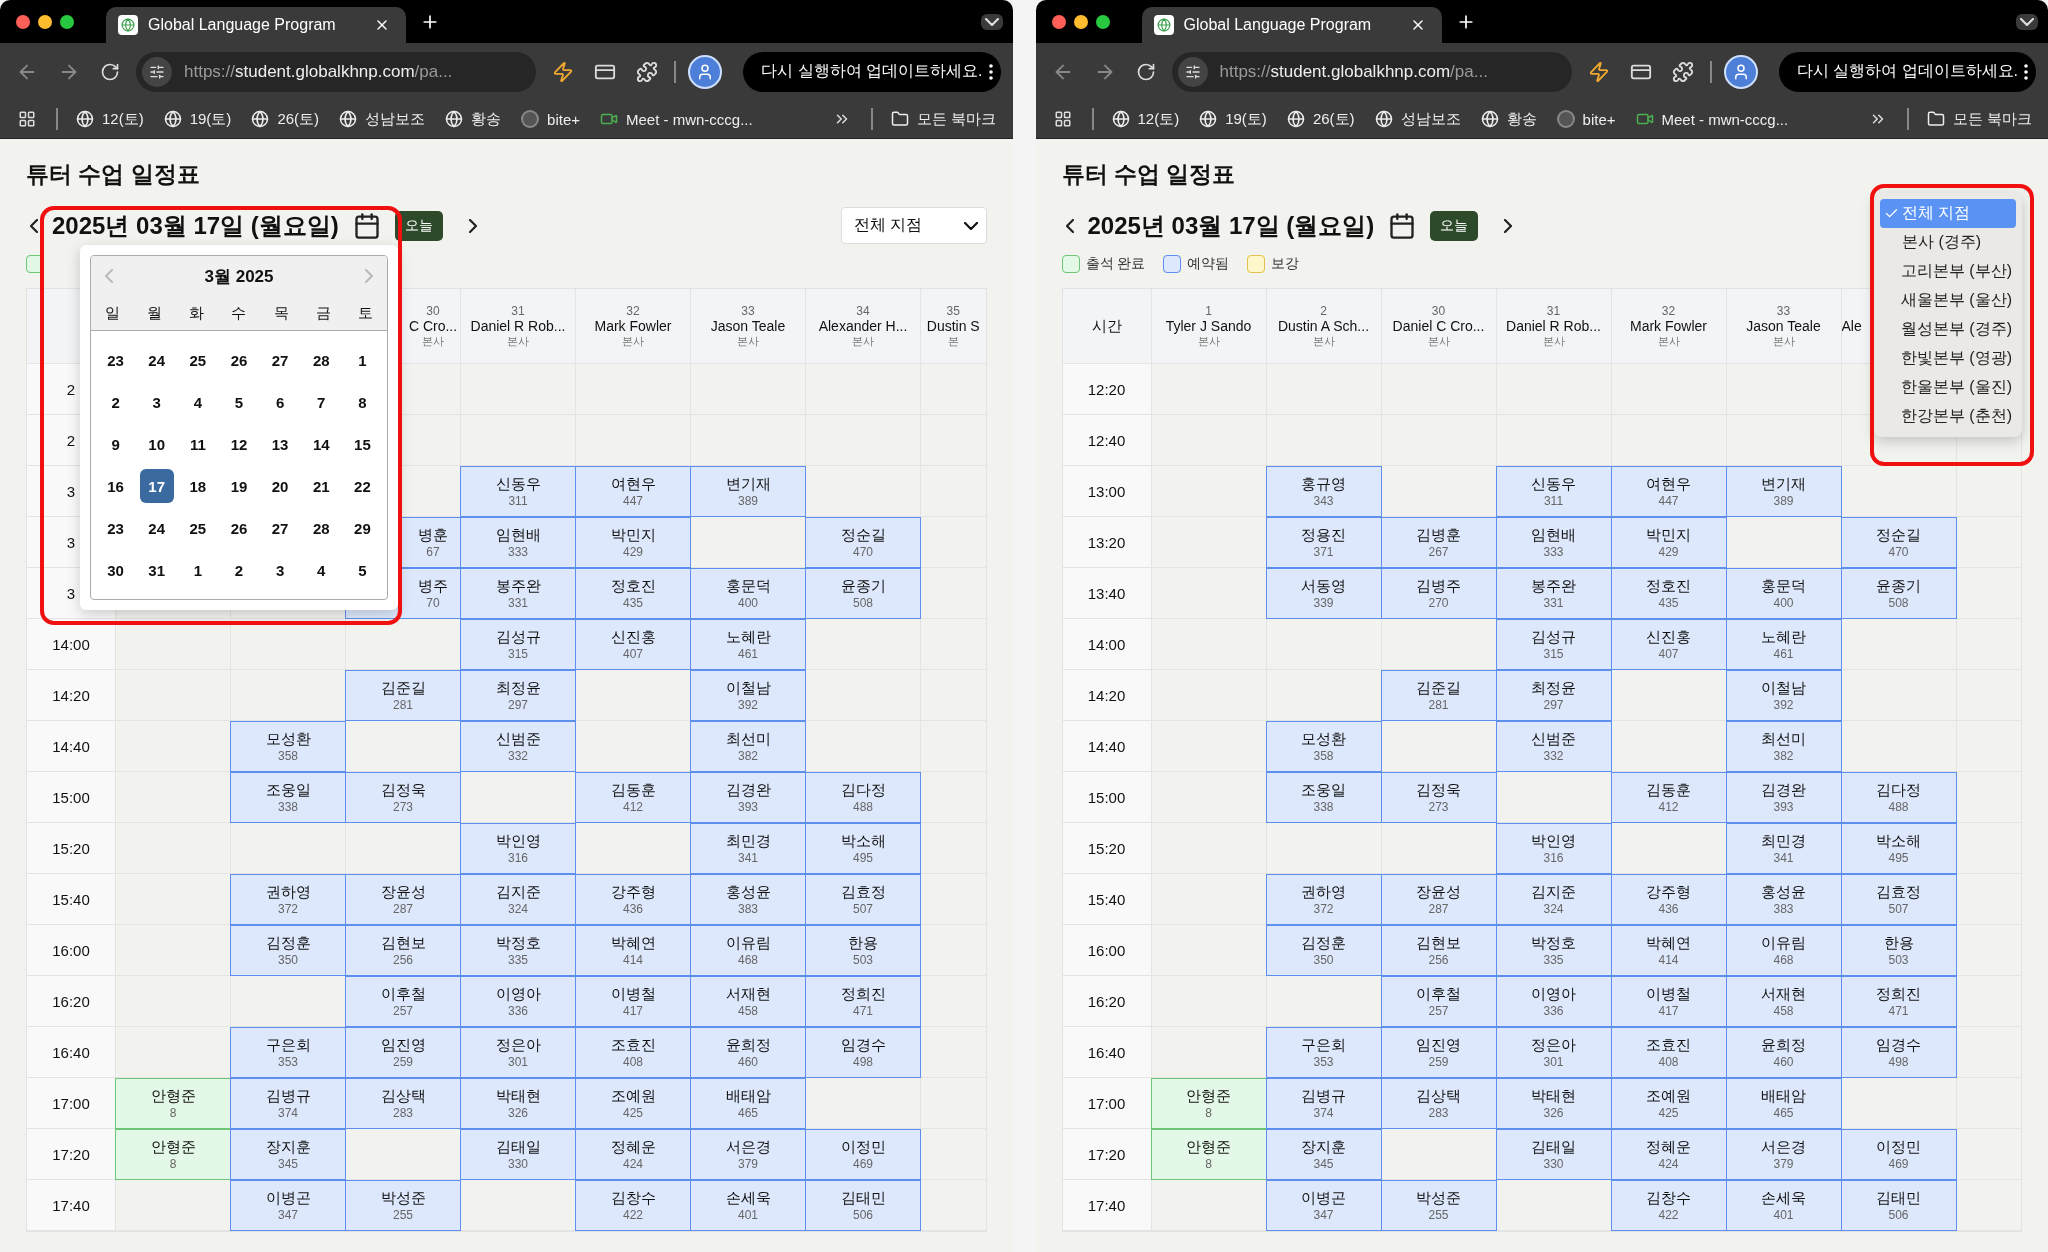 The width and height of the screenshot is (2048, 1252). Describe the element at coordinates (1323, 1052) in the screenshot. I see `lesson-cell: 구은회 353` at that location.